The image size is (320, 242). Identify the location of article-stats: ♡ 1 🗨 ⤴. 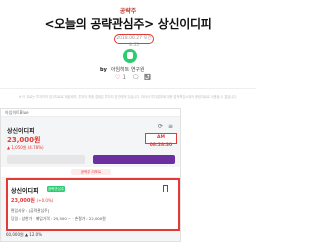
(133, 77).